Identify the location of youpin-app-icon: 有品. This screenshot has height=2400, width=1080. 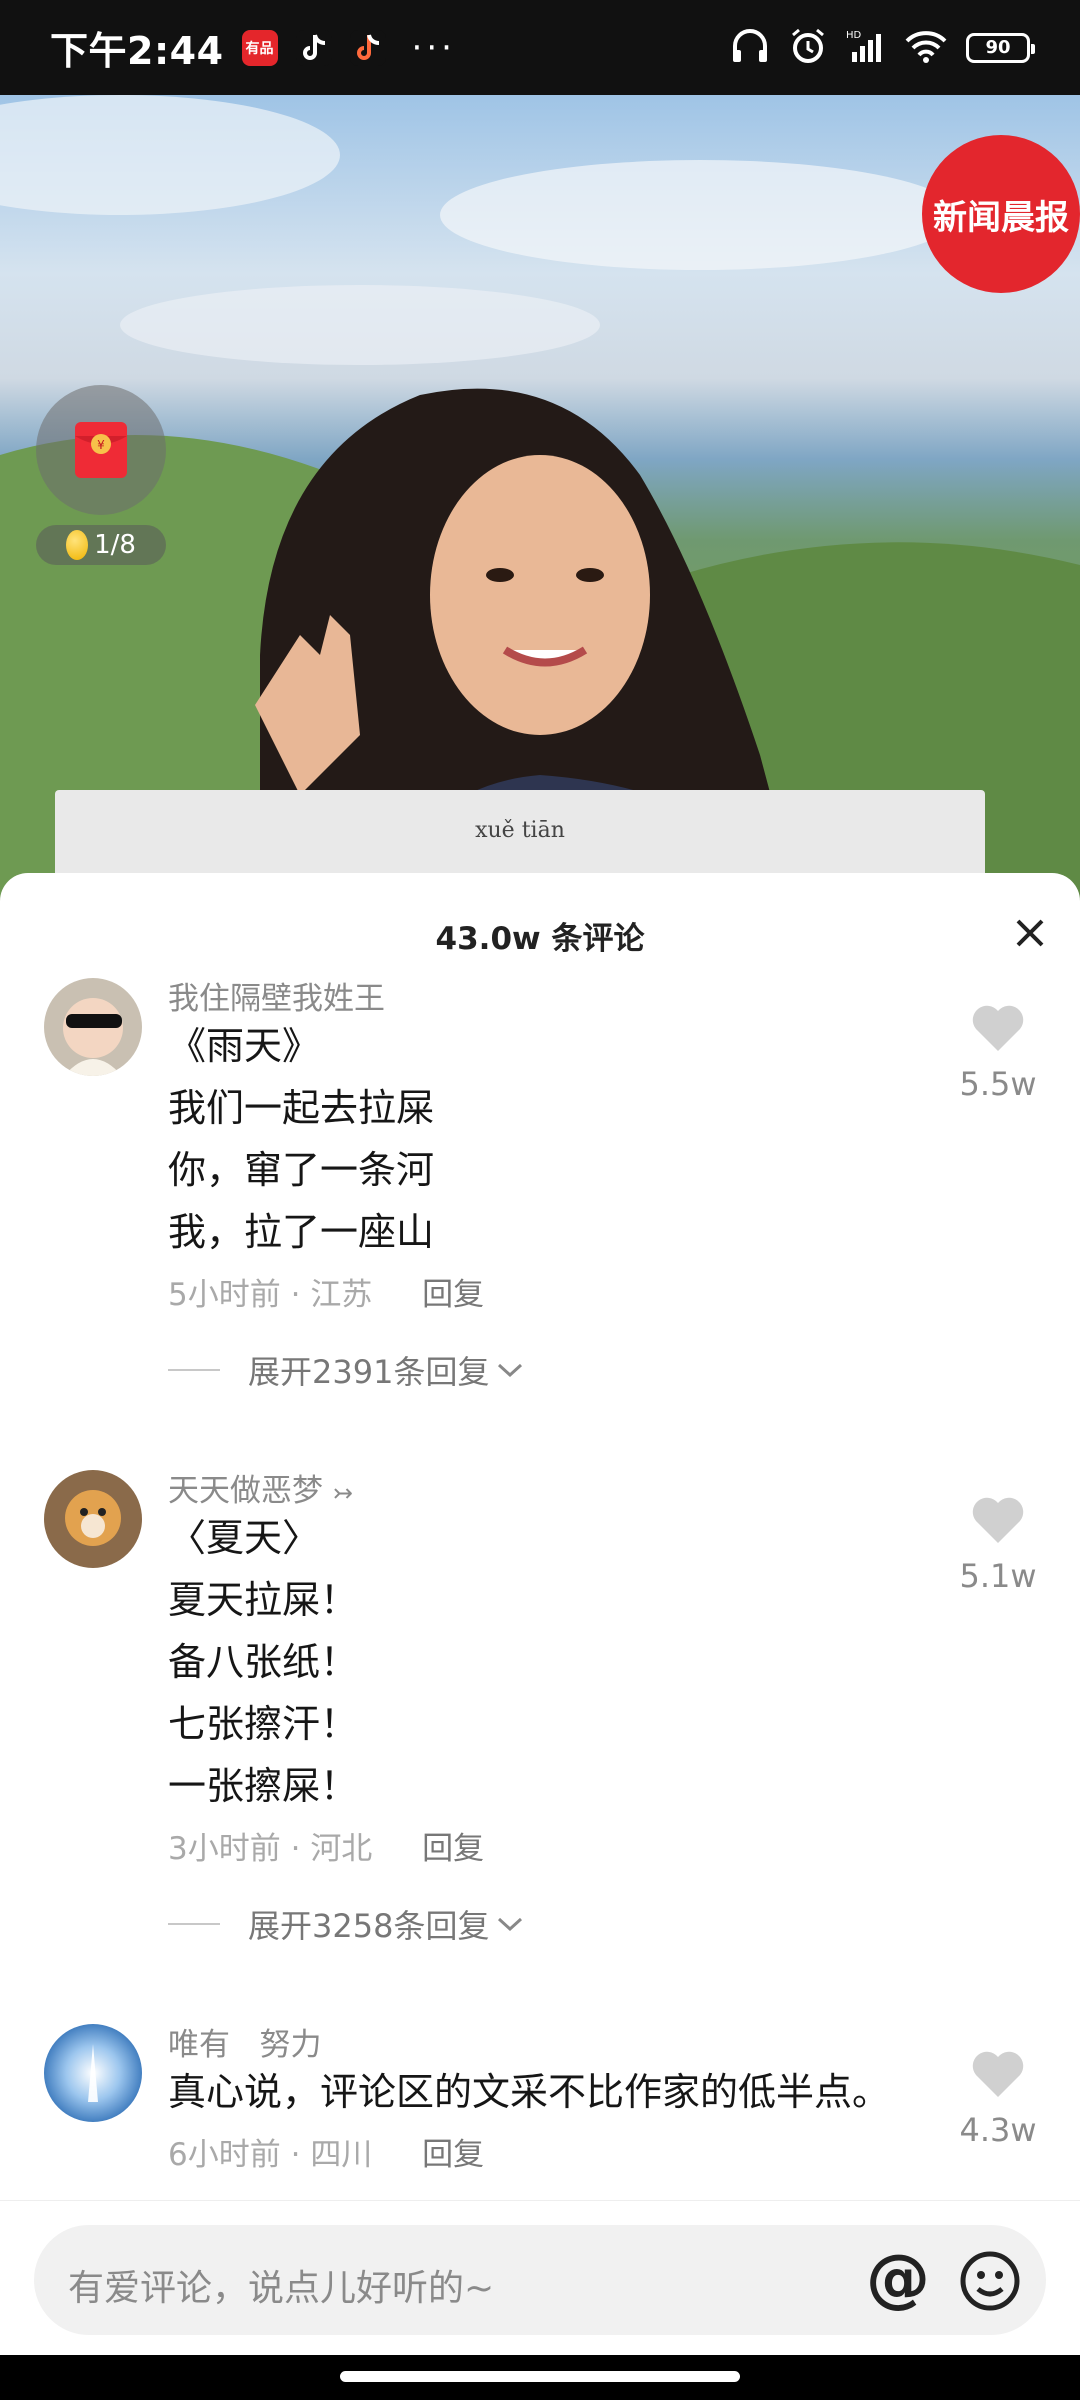
(259, 47).